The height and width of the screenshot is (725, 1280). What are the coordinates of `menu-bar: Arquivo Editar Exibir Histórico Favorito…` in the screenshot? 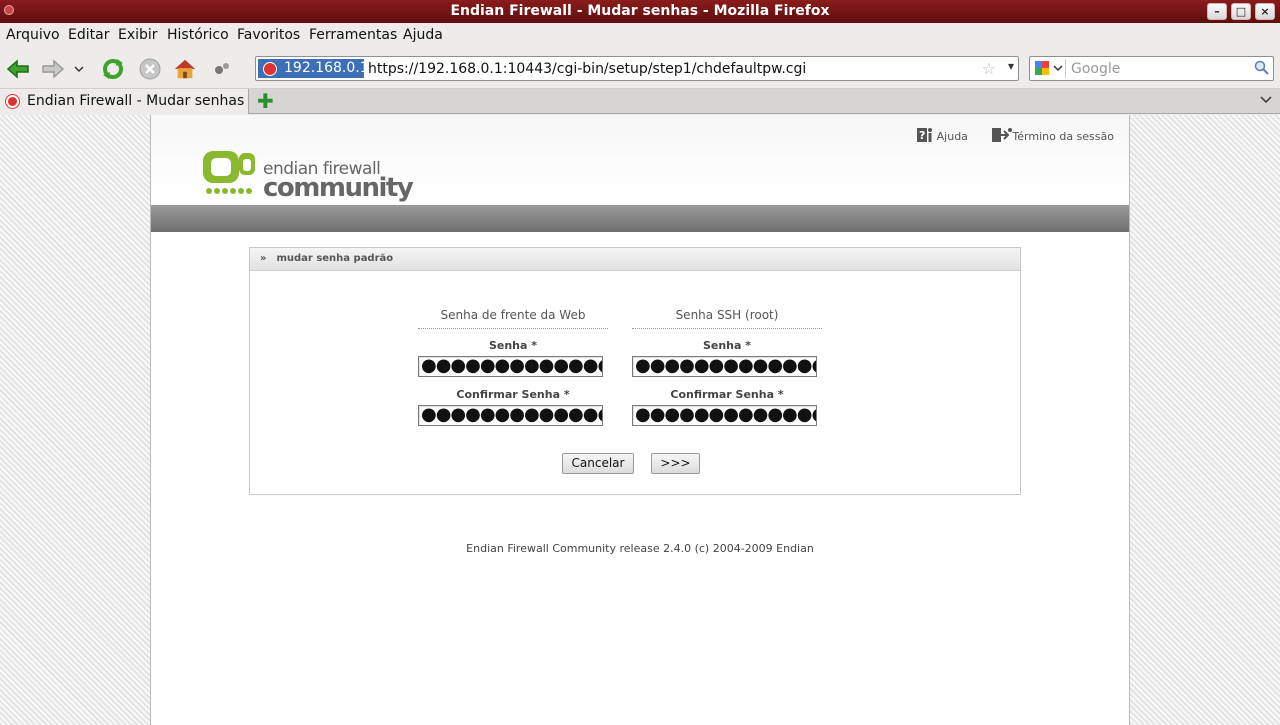 It's located at (640, 35).